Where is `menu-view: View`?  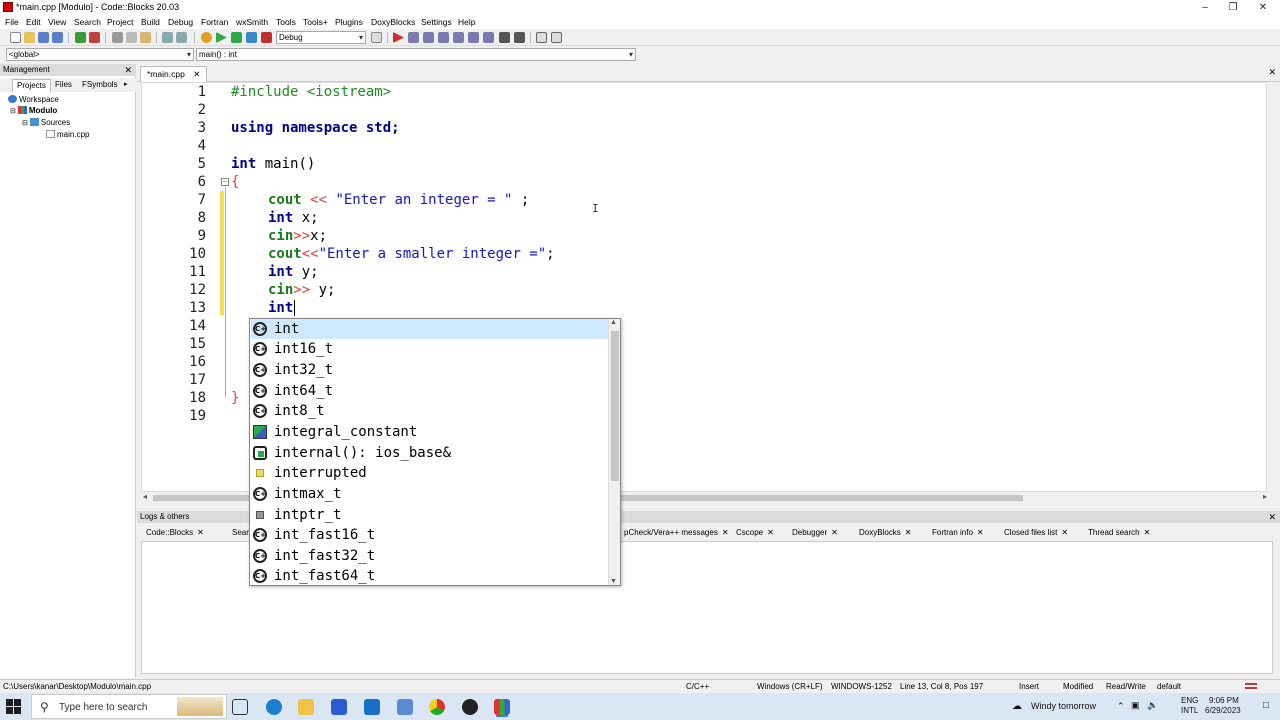 menu-view: View is located at coordinates (57, 22).